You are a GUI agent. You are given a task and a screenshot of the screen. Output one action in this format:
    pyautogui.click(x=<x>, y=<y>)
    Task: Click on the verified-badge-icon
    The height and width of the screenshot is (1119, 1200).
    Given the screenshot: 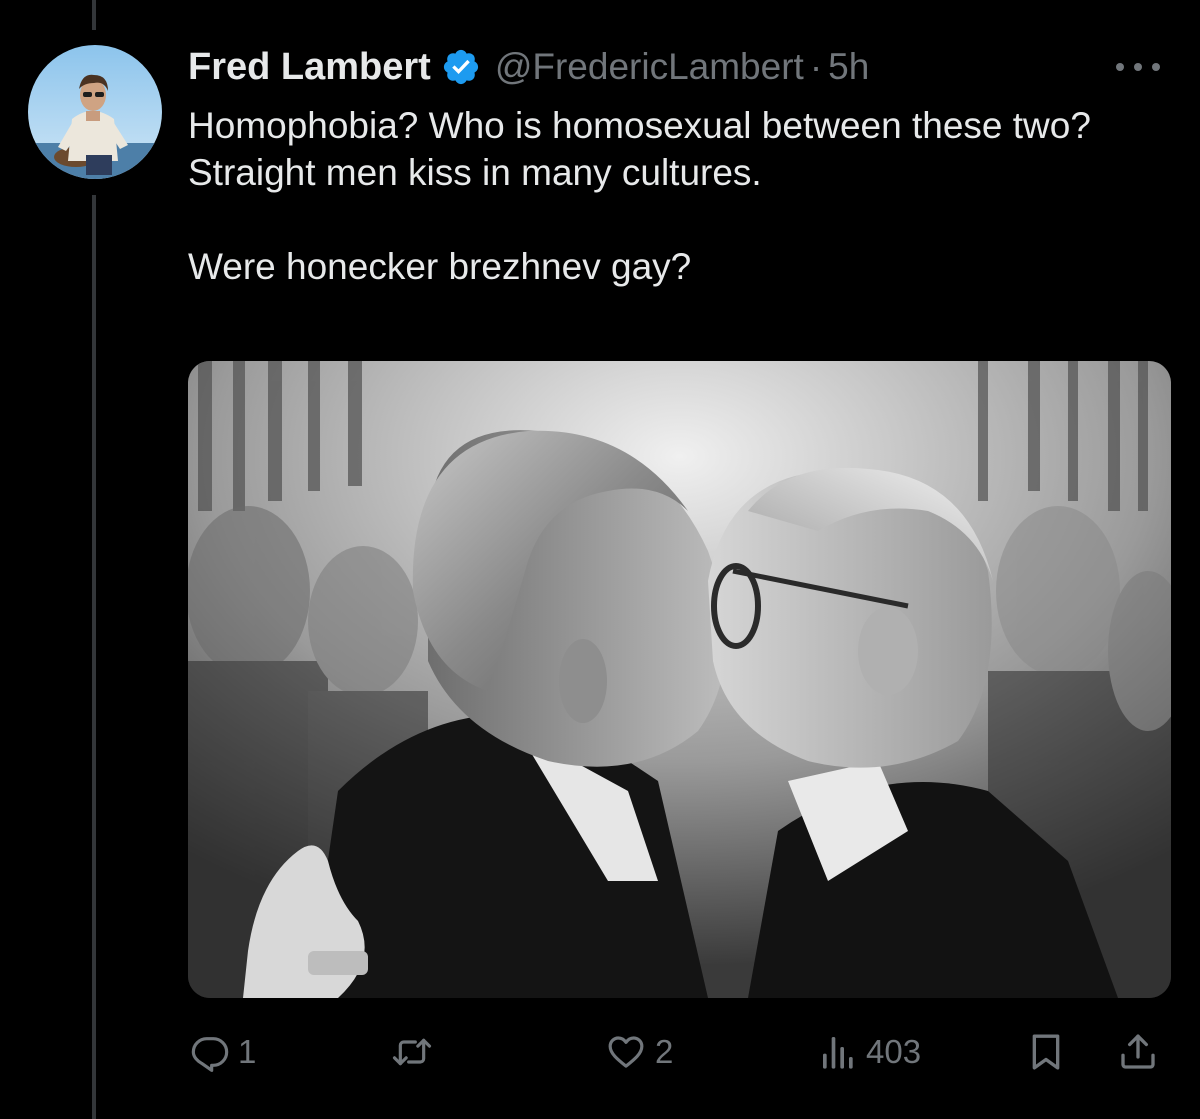 What is the action you would take?
    pyautogui.click(x=461, y=67)
    